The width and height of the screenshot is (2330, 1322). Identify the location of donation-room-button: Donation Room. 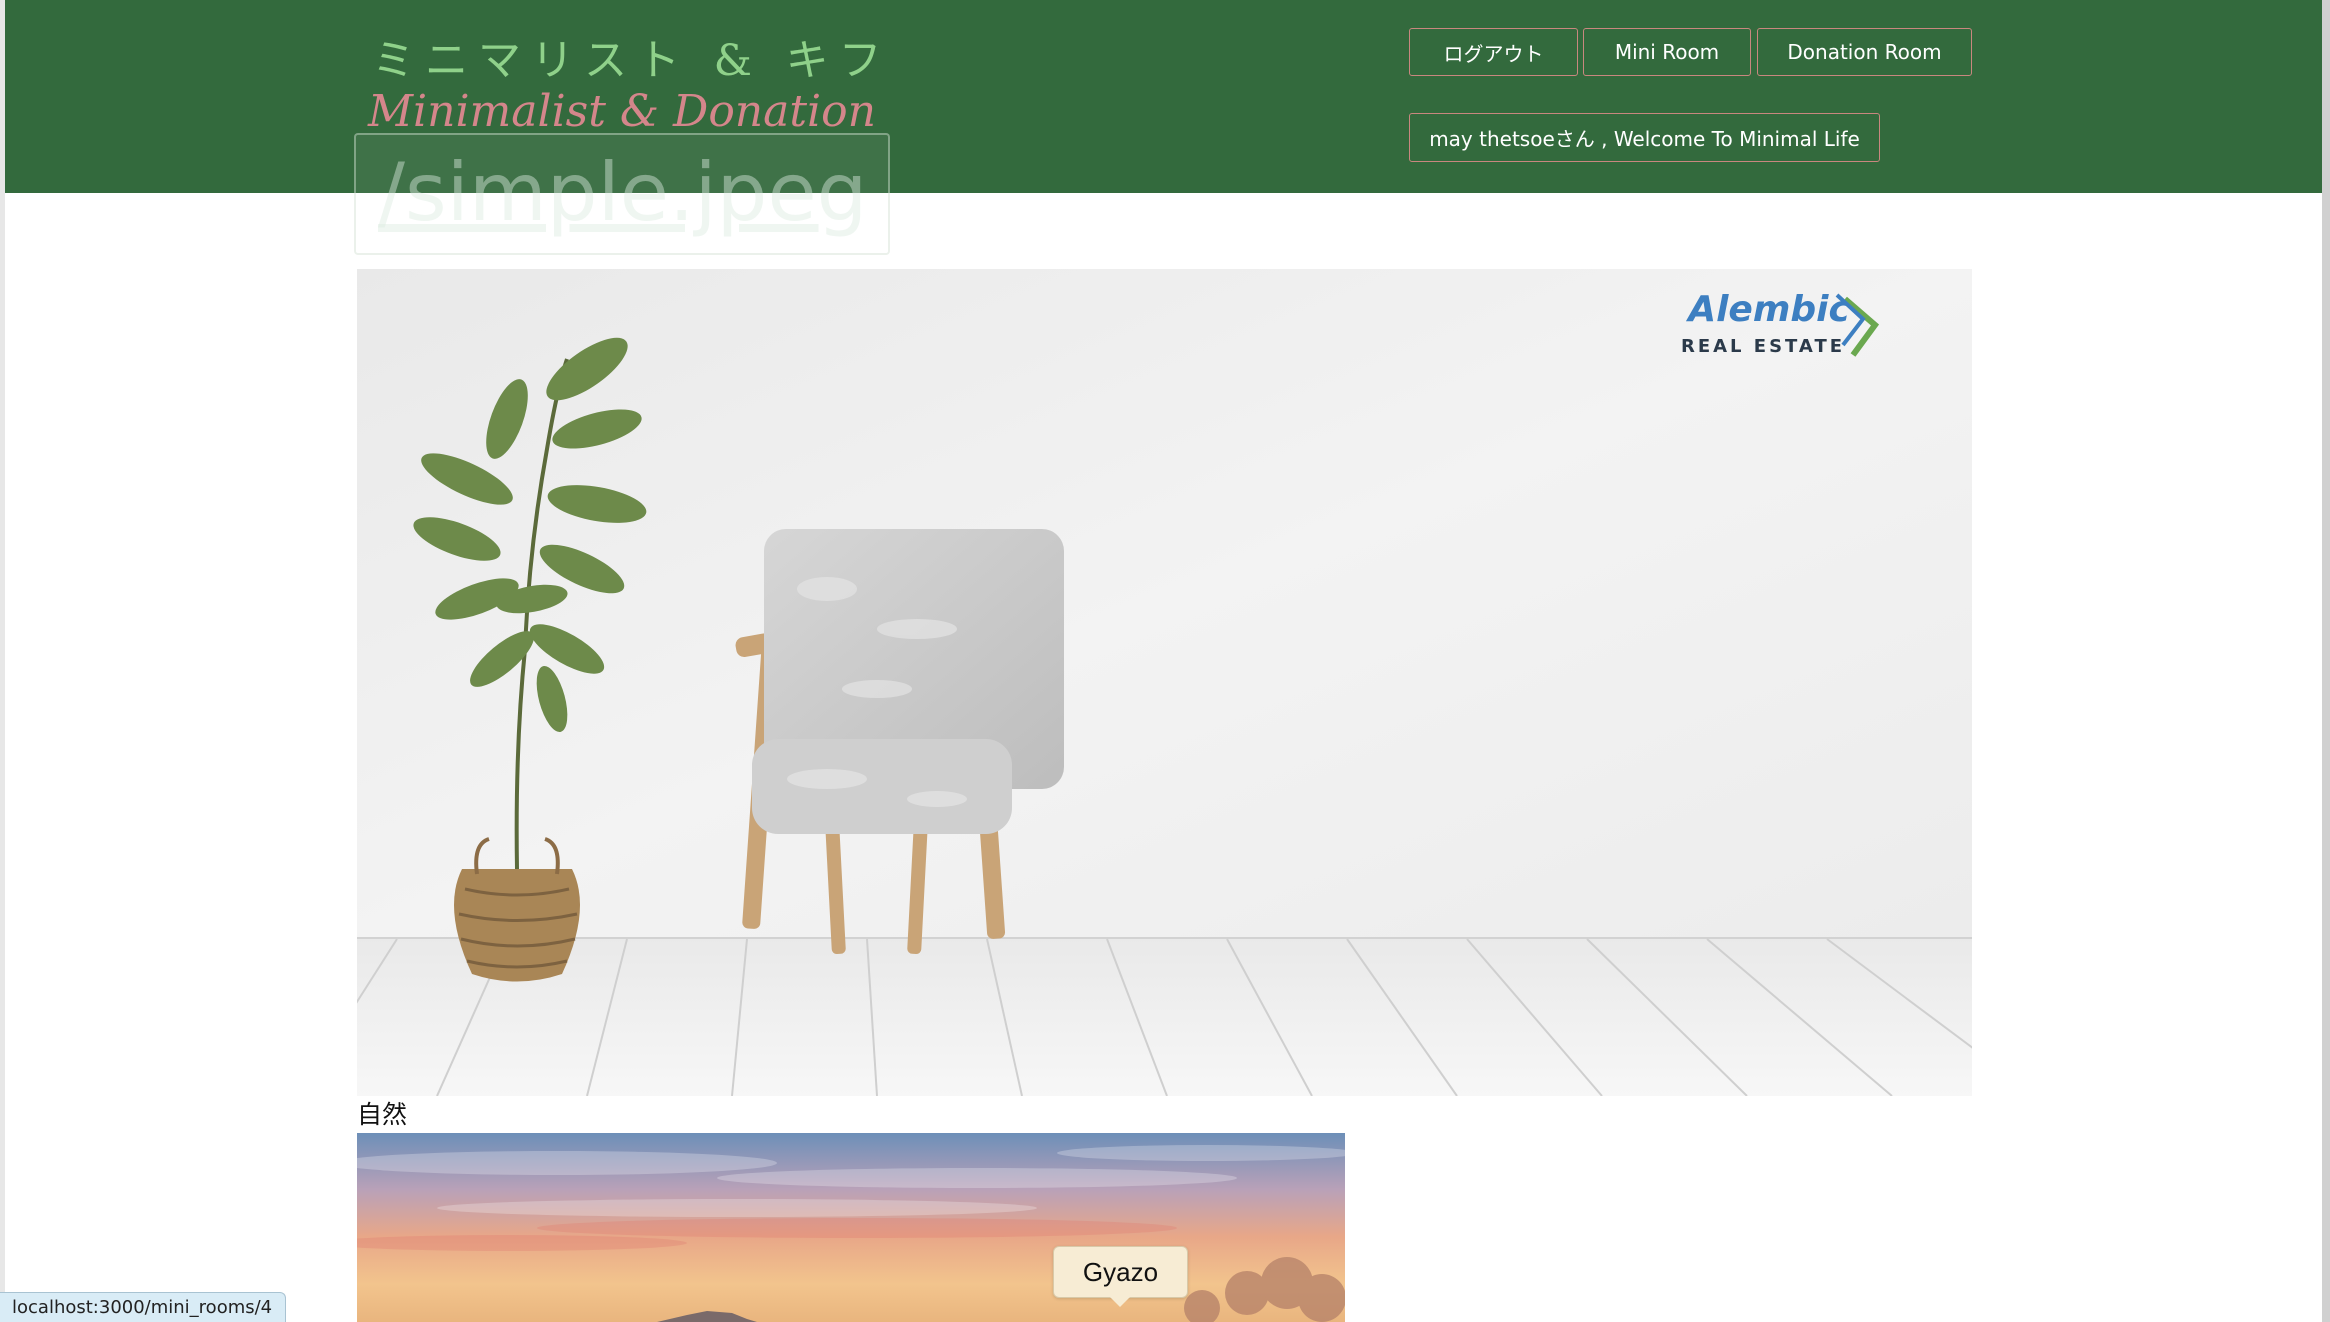
(1864, 52).